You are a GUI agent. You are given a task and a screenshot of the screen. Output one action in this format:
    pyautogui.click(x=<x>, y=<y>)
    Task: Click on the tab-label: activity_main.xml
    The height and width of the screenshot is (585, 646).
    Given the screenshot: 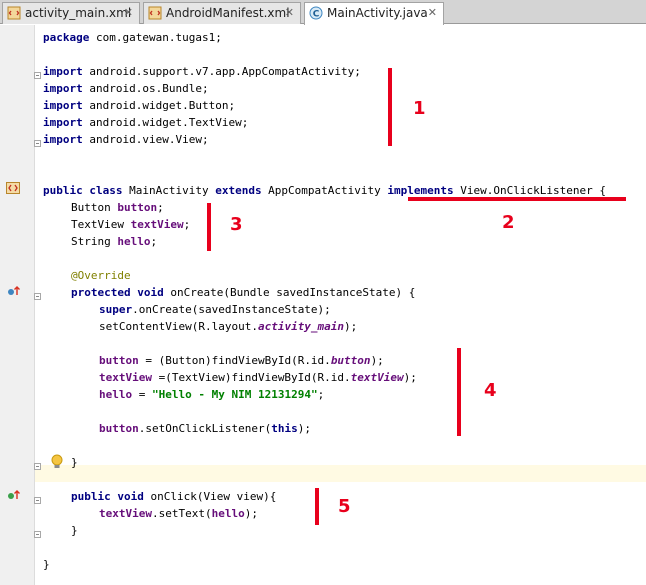 What is the action you would take?
    pyautogui.click(x=78, y=13)
    